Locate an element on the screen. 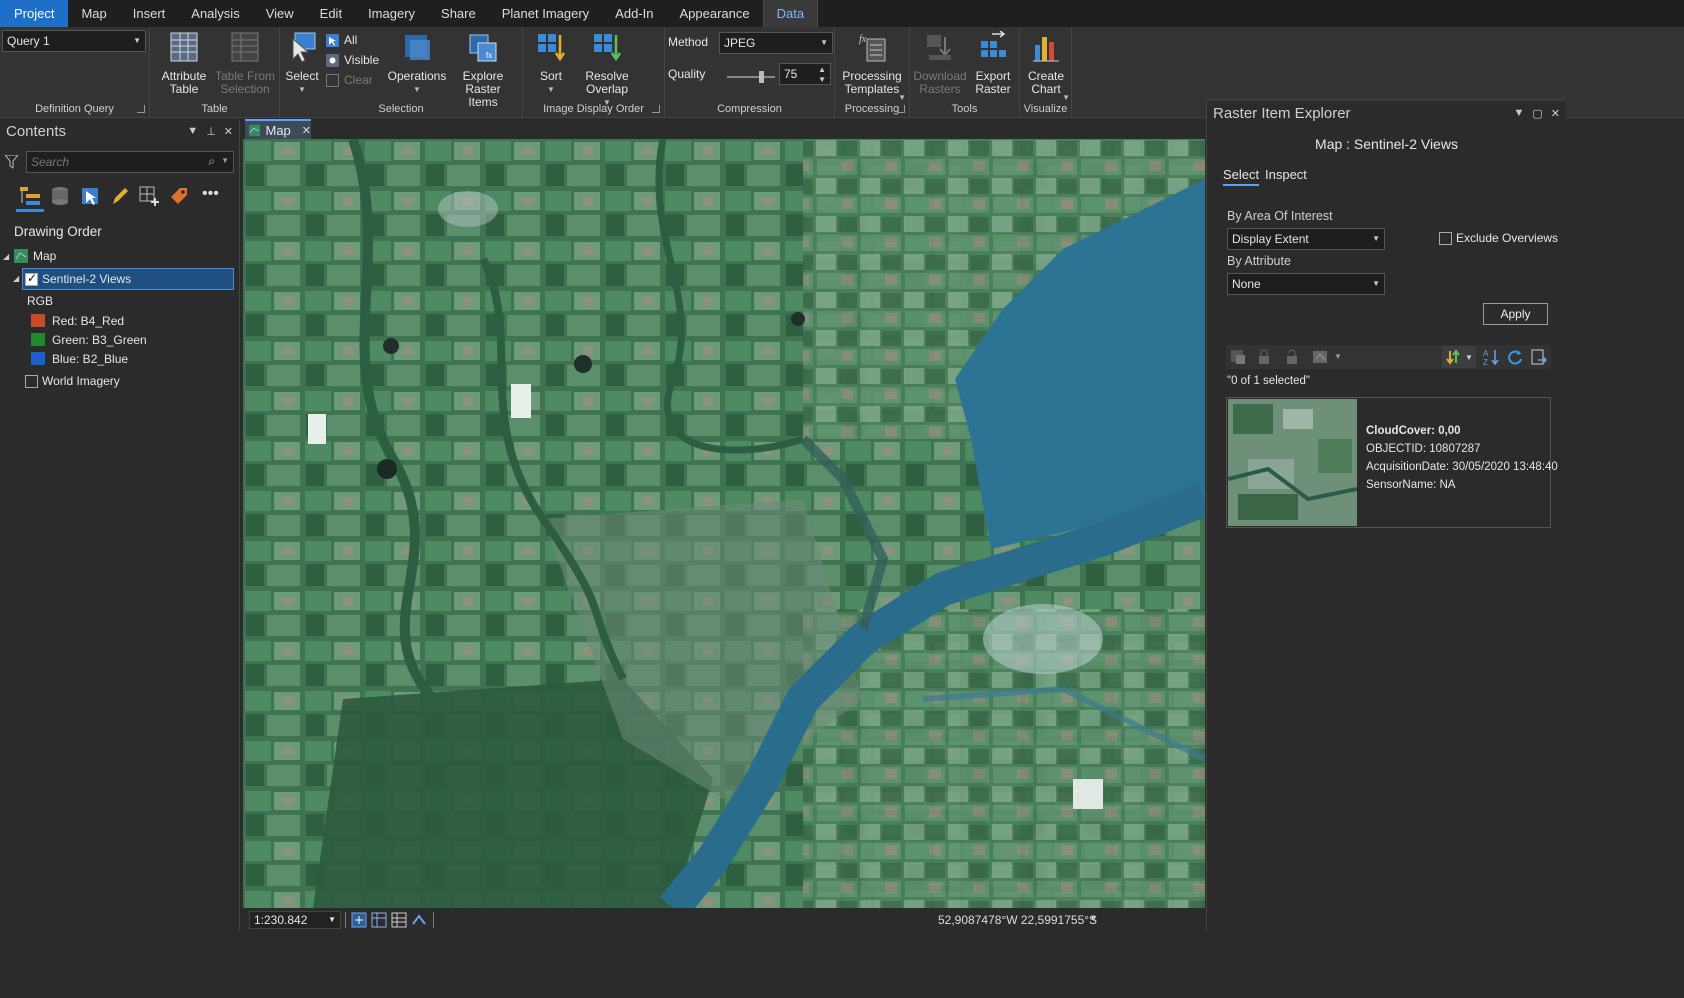  list-by-selection-icon is located at coordinates (90, 196).